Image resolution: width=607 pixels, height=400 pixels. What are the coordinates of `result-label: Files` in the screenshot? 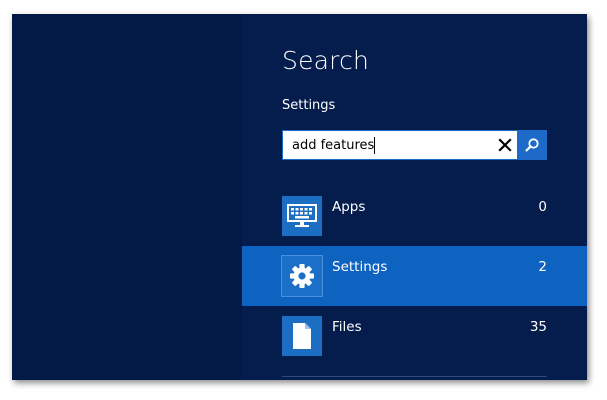 It's located at (347, 327).